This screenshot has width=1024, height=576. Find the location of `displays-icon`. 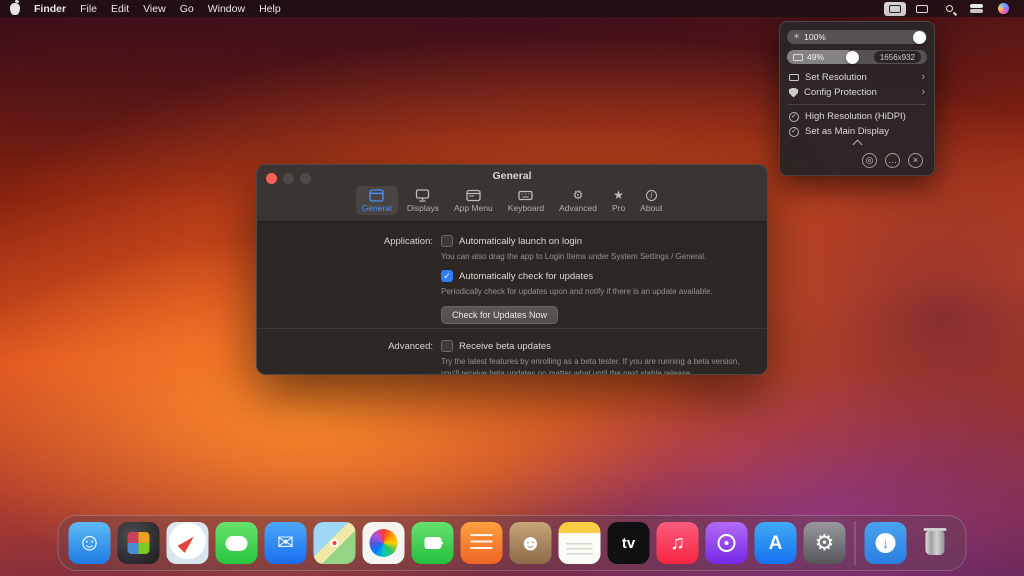

displays-icon is located at coordinates (422, 195).